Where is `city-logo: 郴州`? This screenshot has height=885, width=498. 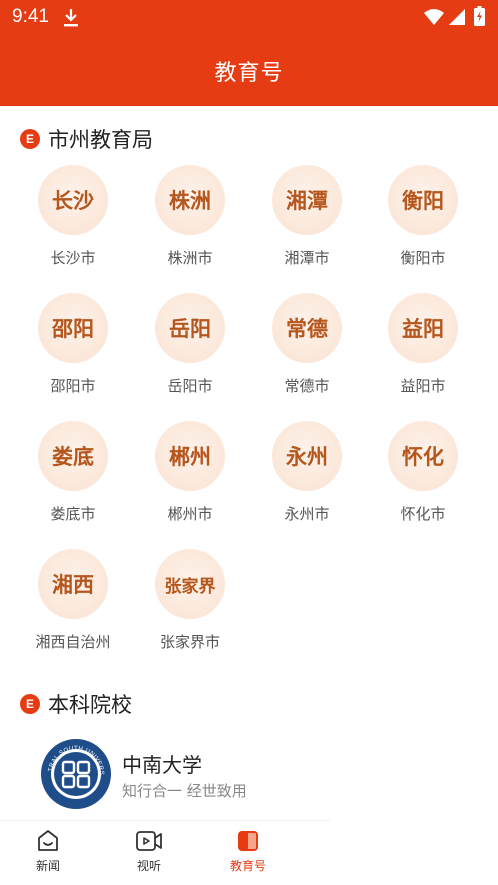 city-logo: 郴州 is located at coordinates (190, 456).